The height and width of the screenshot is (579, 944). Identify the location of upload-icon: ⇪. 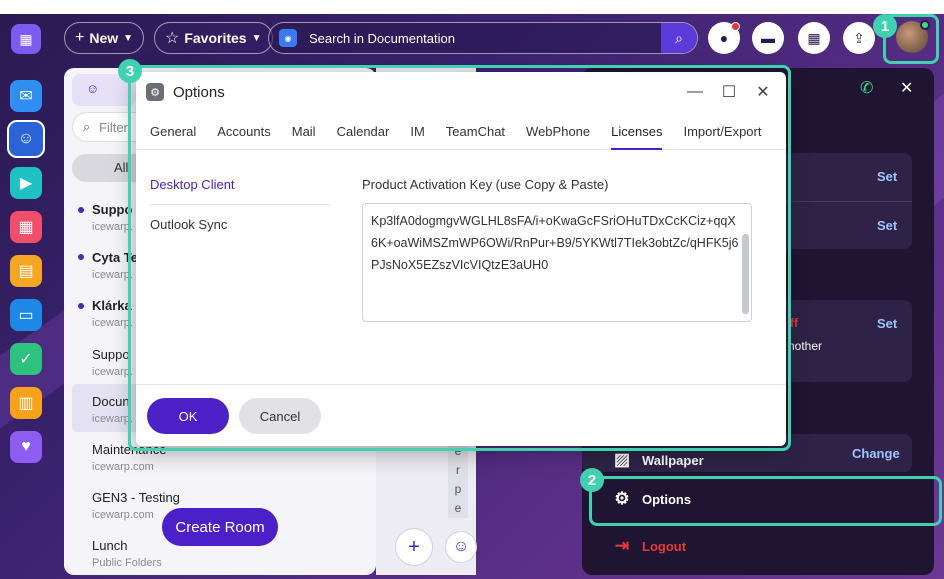
(859, 38).